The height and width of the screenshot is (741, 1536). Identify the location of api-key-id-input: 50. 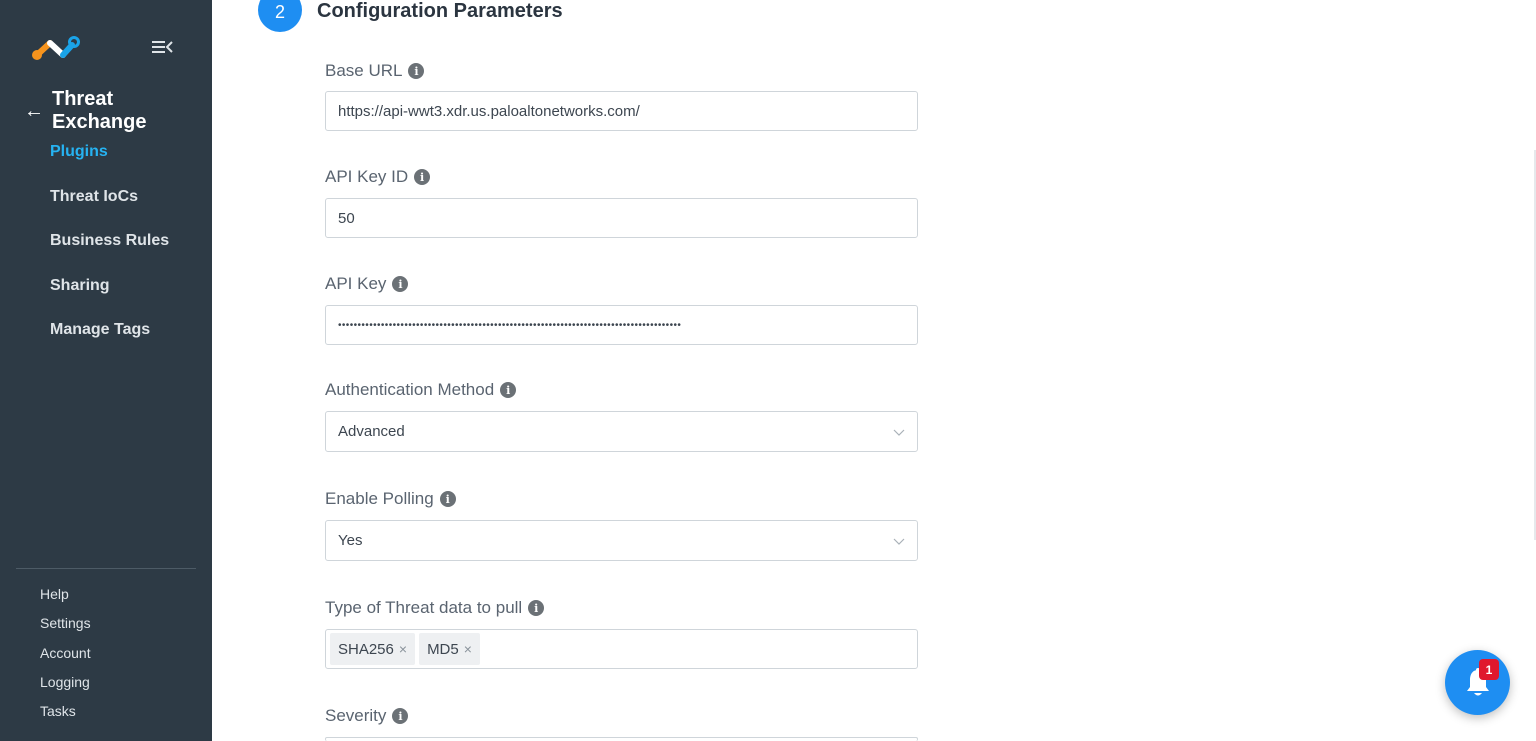
(621, 218).